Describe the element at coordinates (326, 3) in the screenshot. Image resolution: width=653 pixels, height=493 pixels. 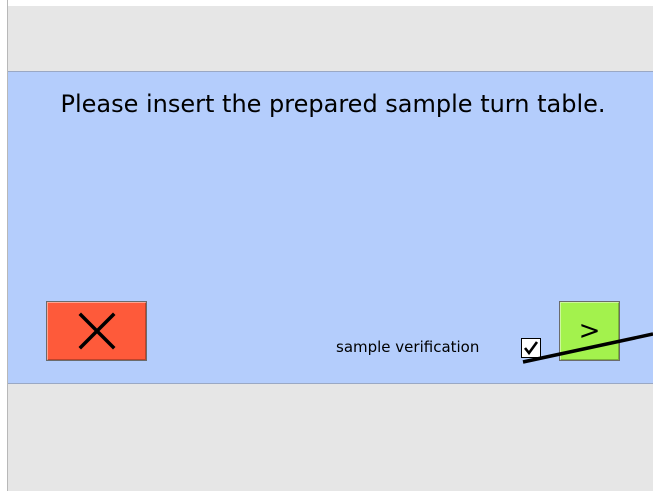
I see `top-border` at that location.